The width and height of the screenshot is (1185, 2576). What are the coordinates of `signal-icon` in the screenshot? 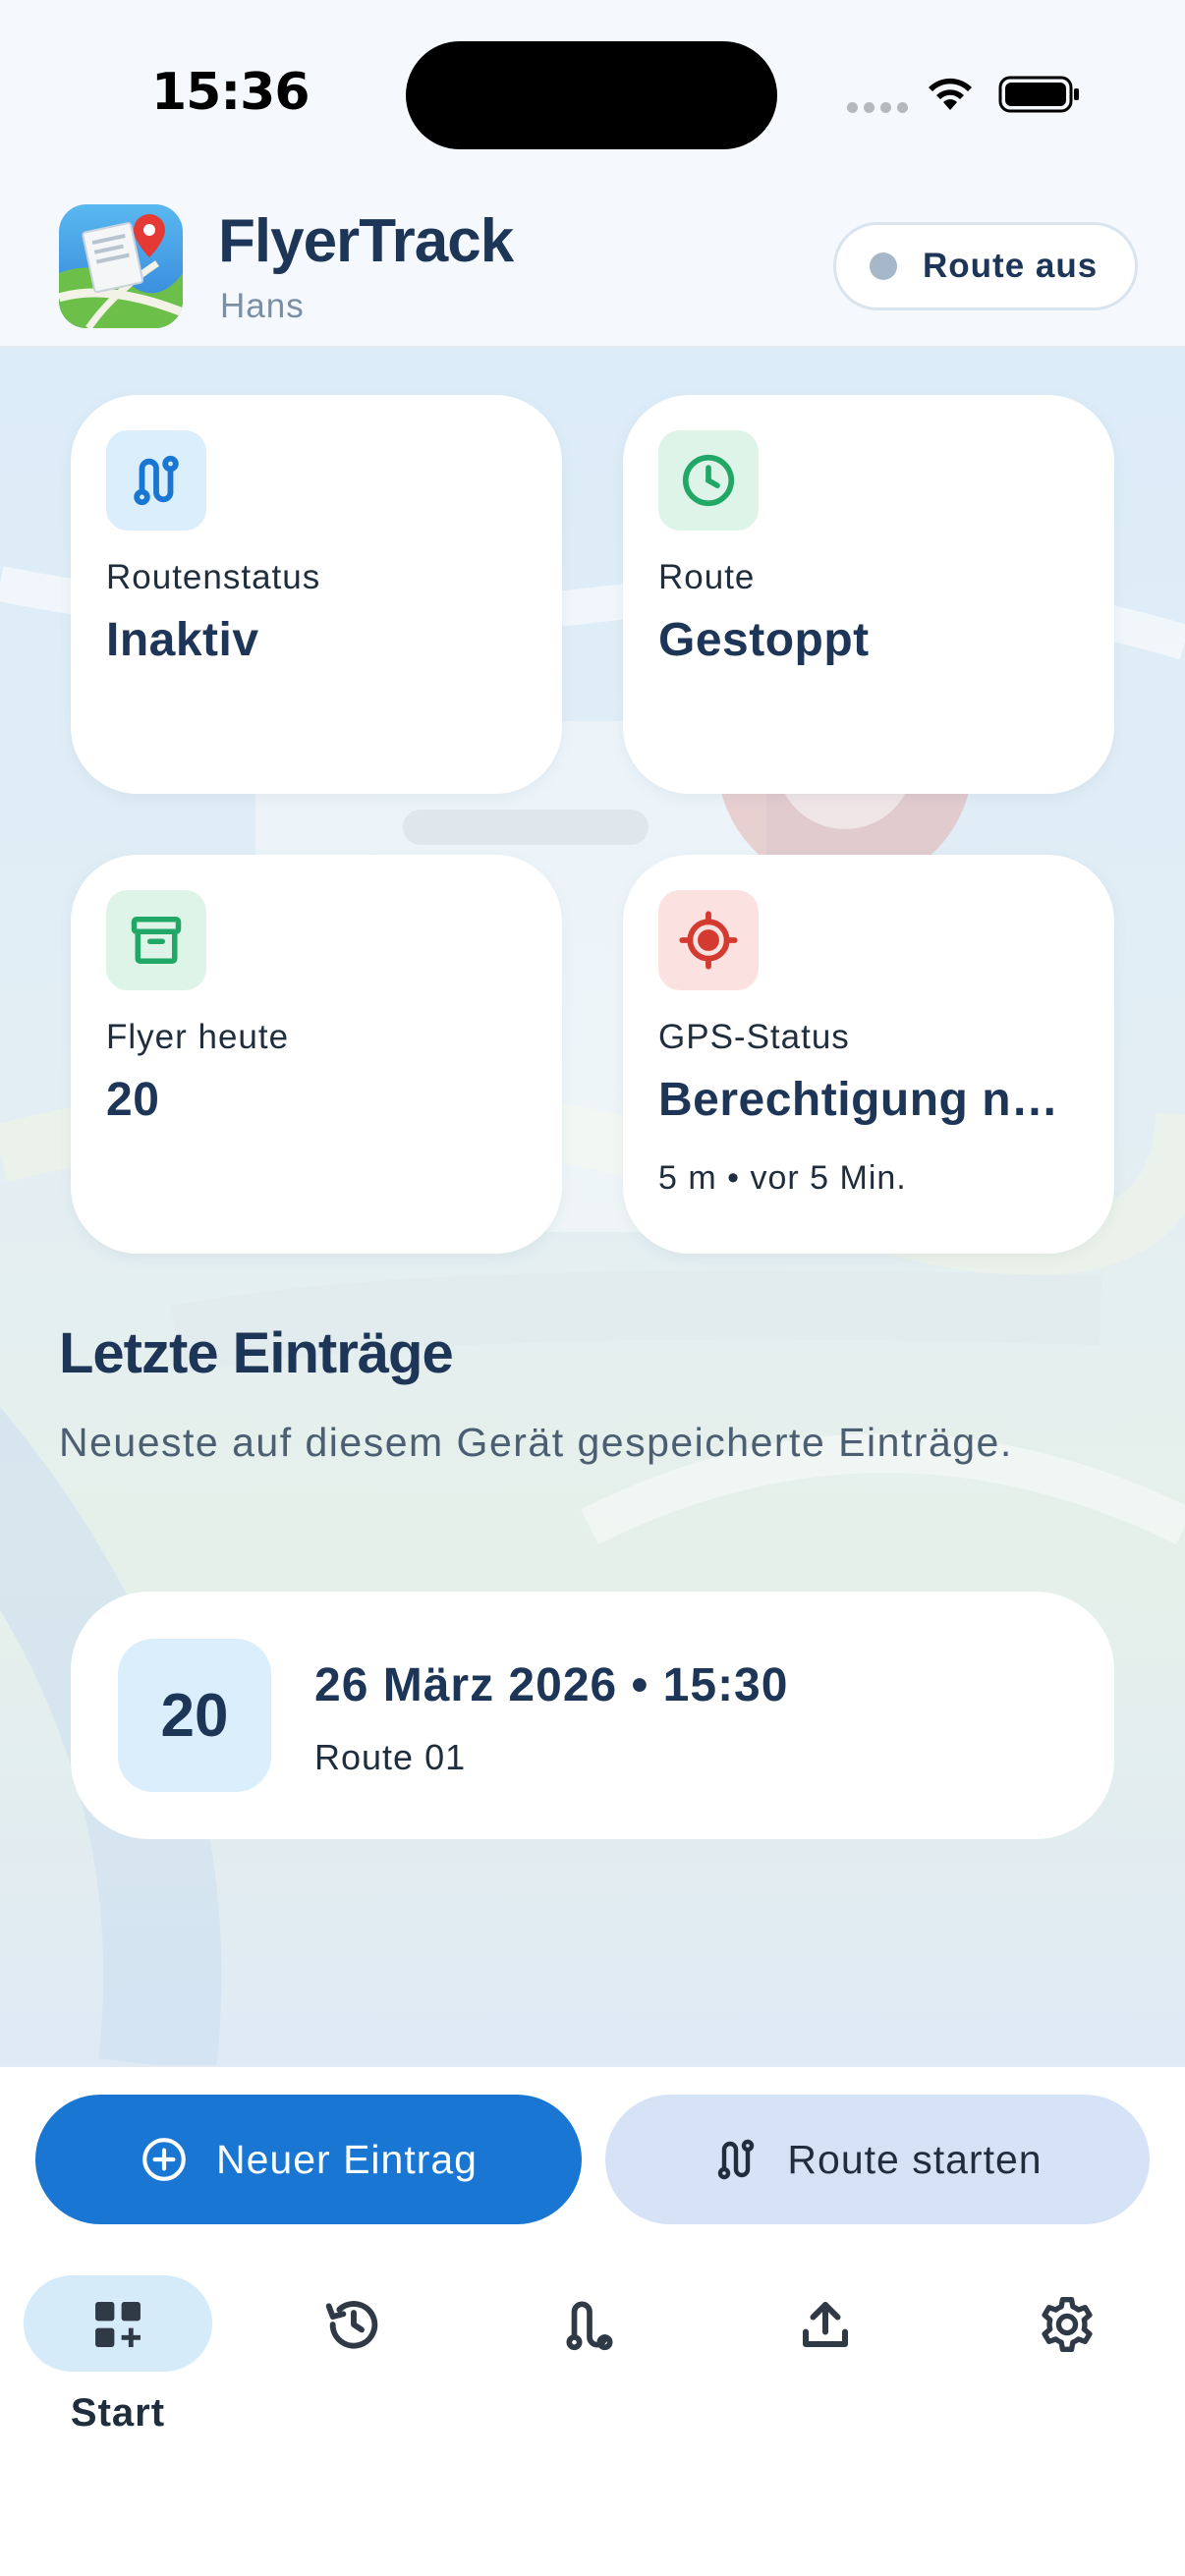 It's located at (878, 107).